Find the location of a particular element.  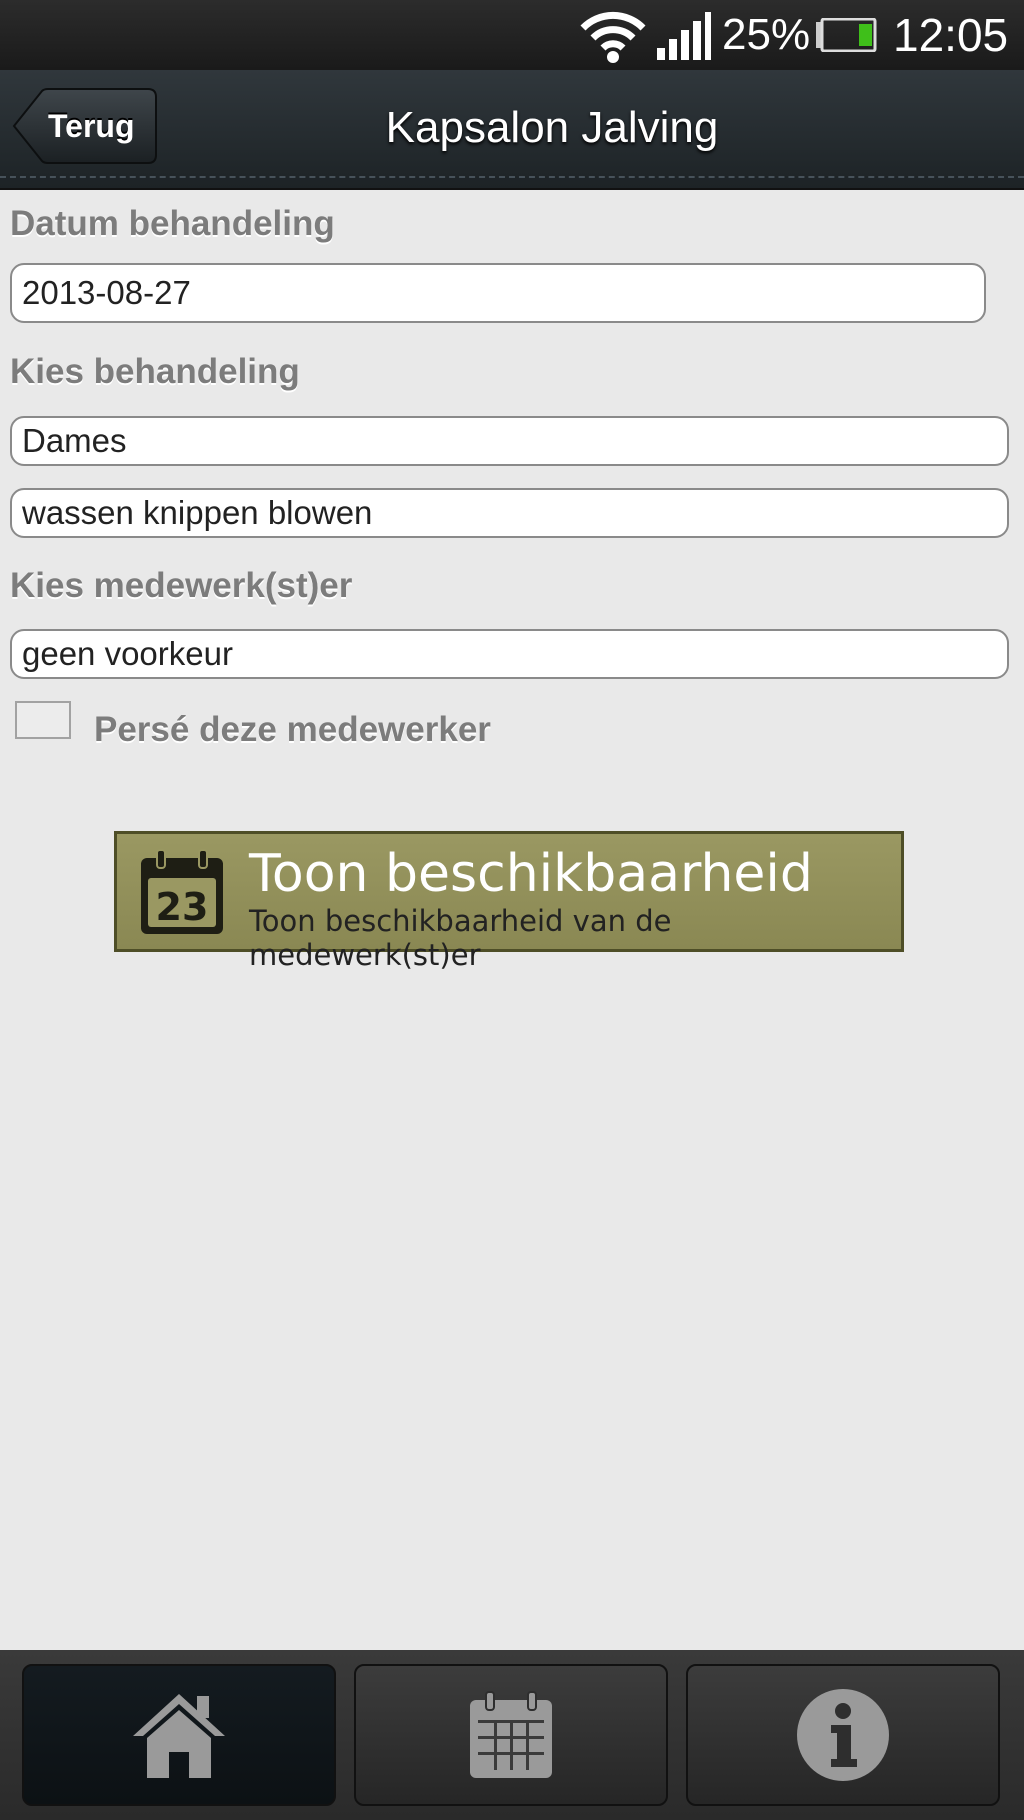

bottom-tab-bar is located at coordinates (512, 1735).